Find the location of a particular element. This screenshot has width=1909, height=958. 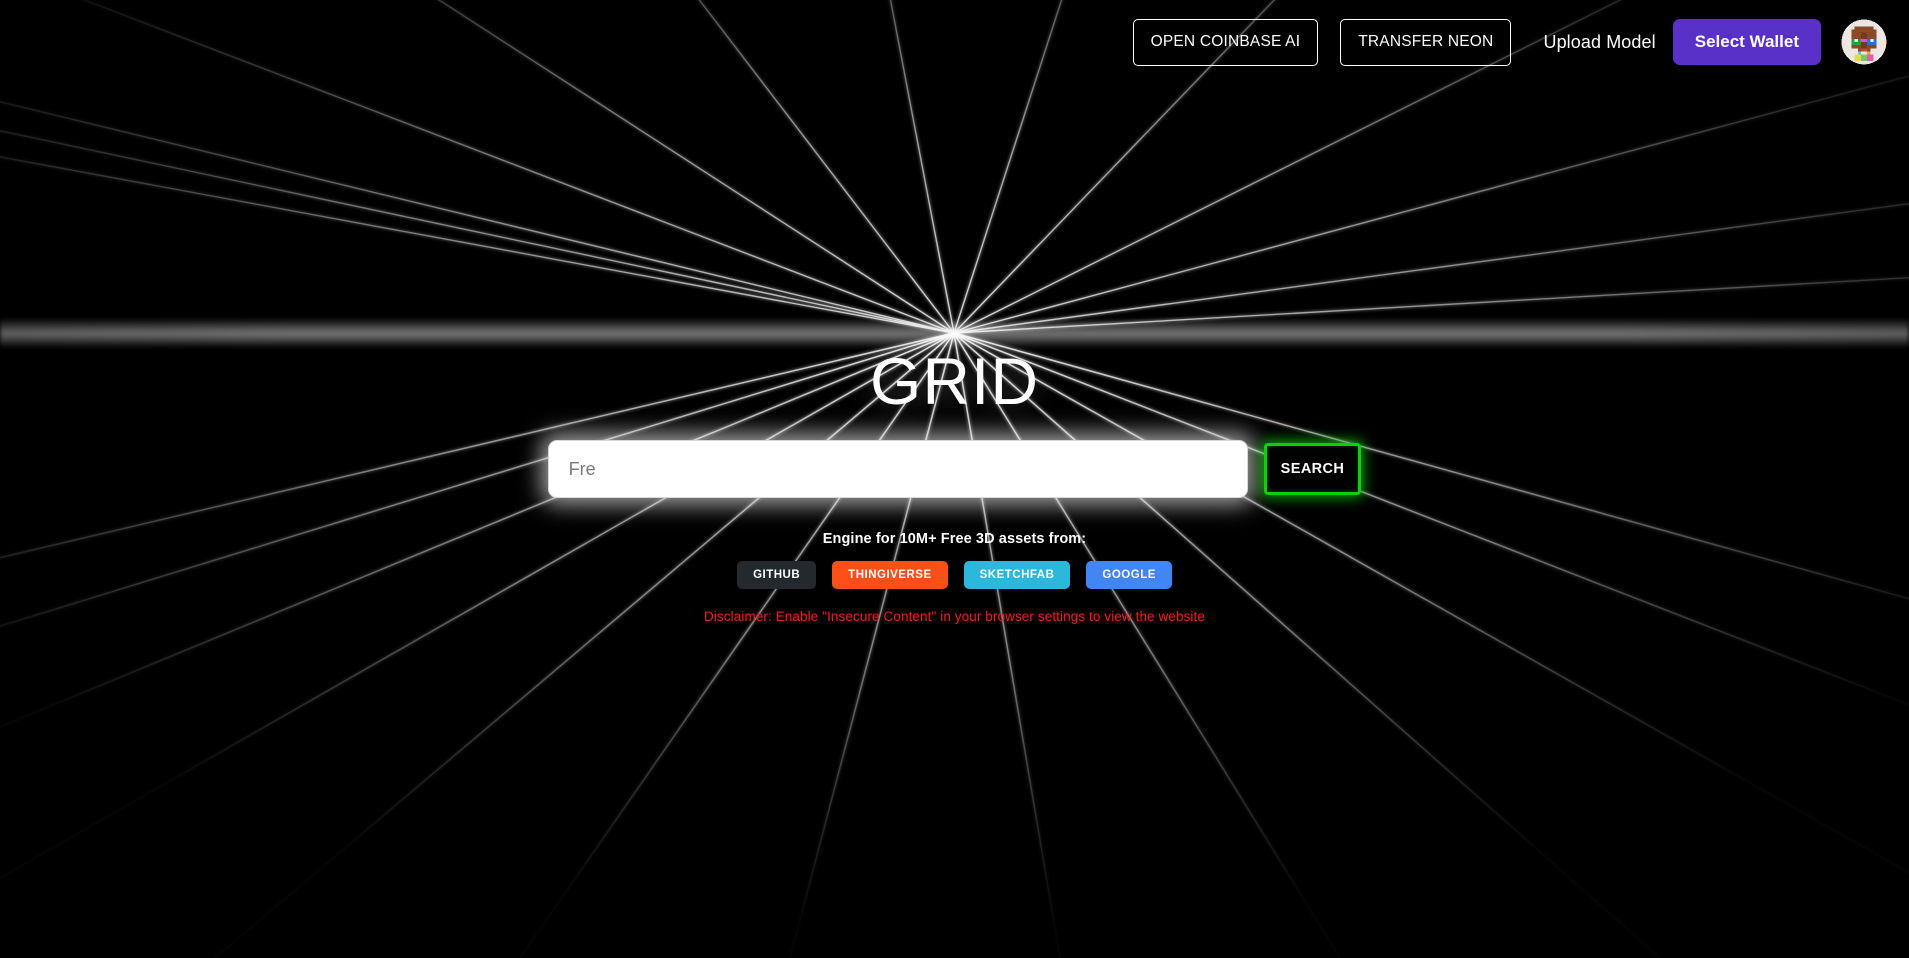

source-button-sketchfab: SKETCHFAB is located at coordinates (1017, 575).